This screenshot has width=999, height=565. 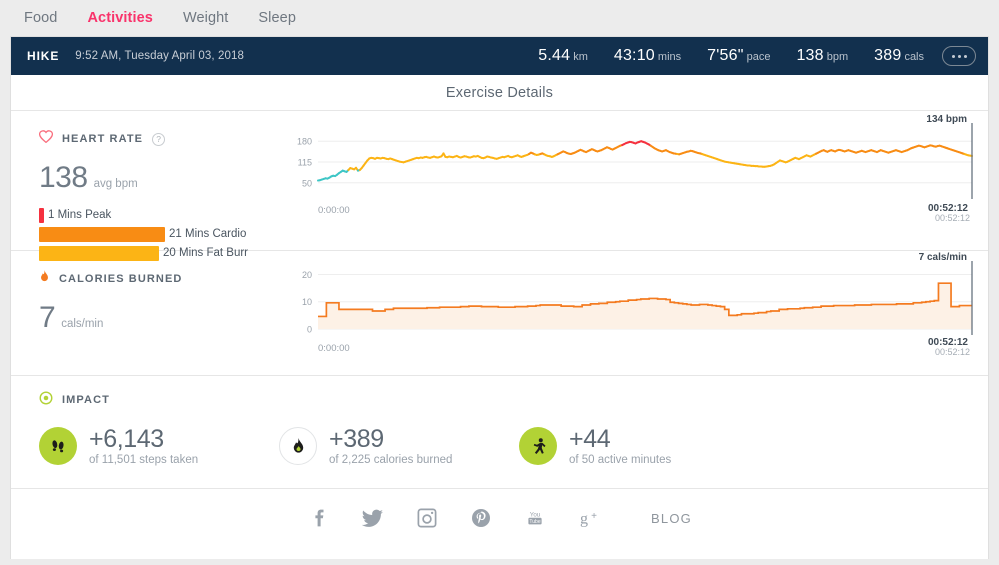 I want to click on zone-cardio-bar, so click(x=102, y=234).